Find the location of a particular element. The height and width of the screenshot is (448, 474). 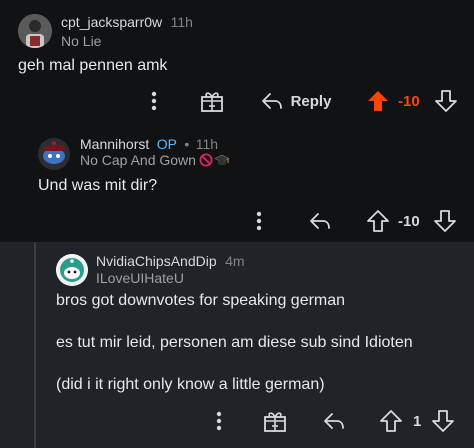

graduation-cap-icon is located at coordinates (222, 160).